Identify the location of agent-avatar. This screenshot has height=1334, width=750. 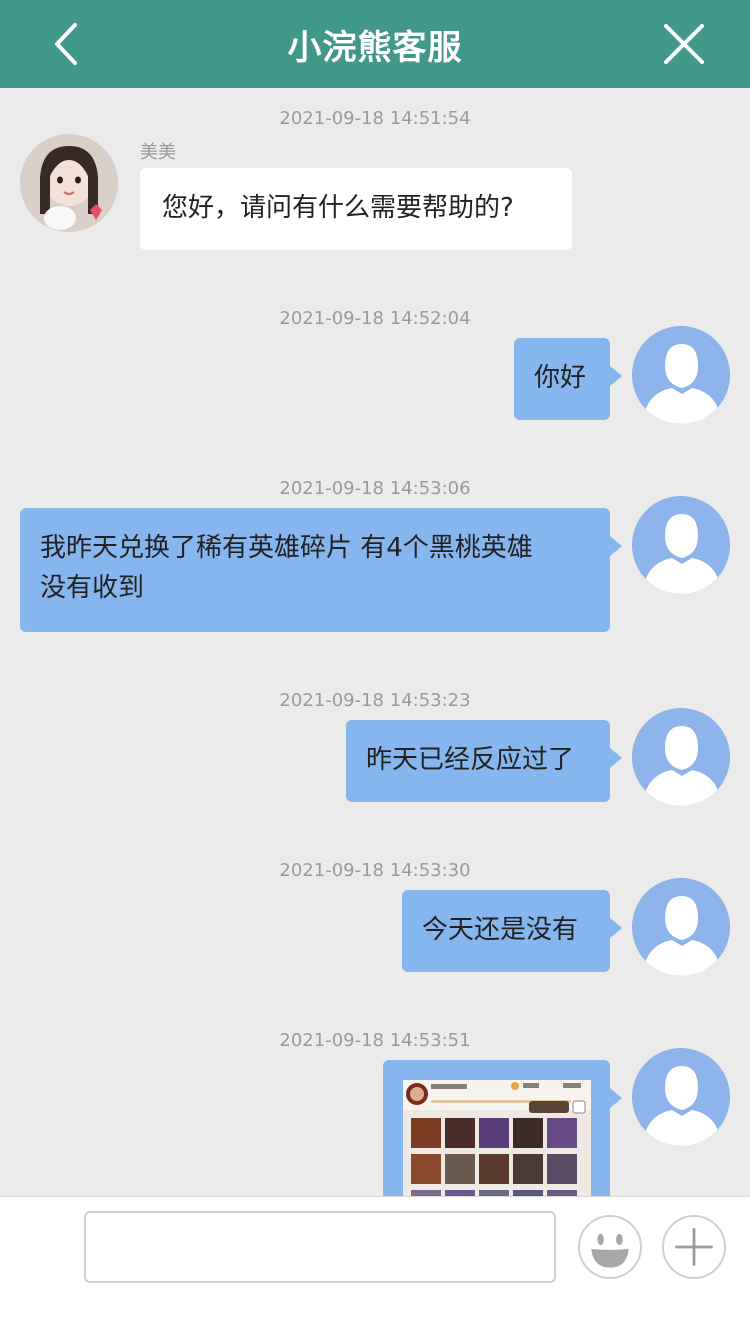
(69, 183).